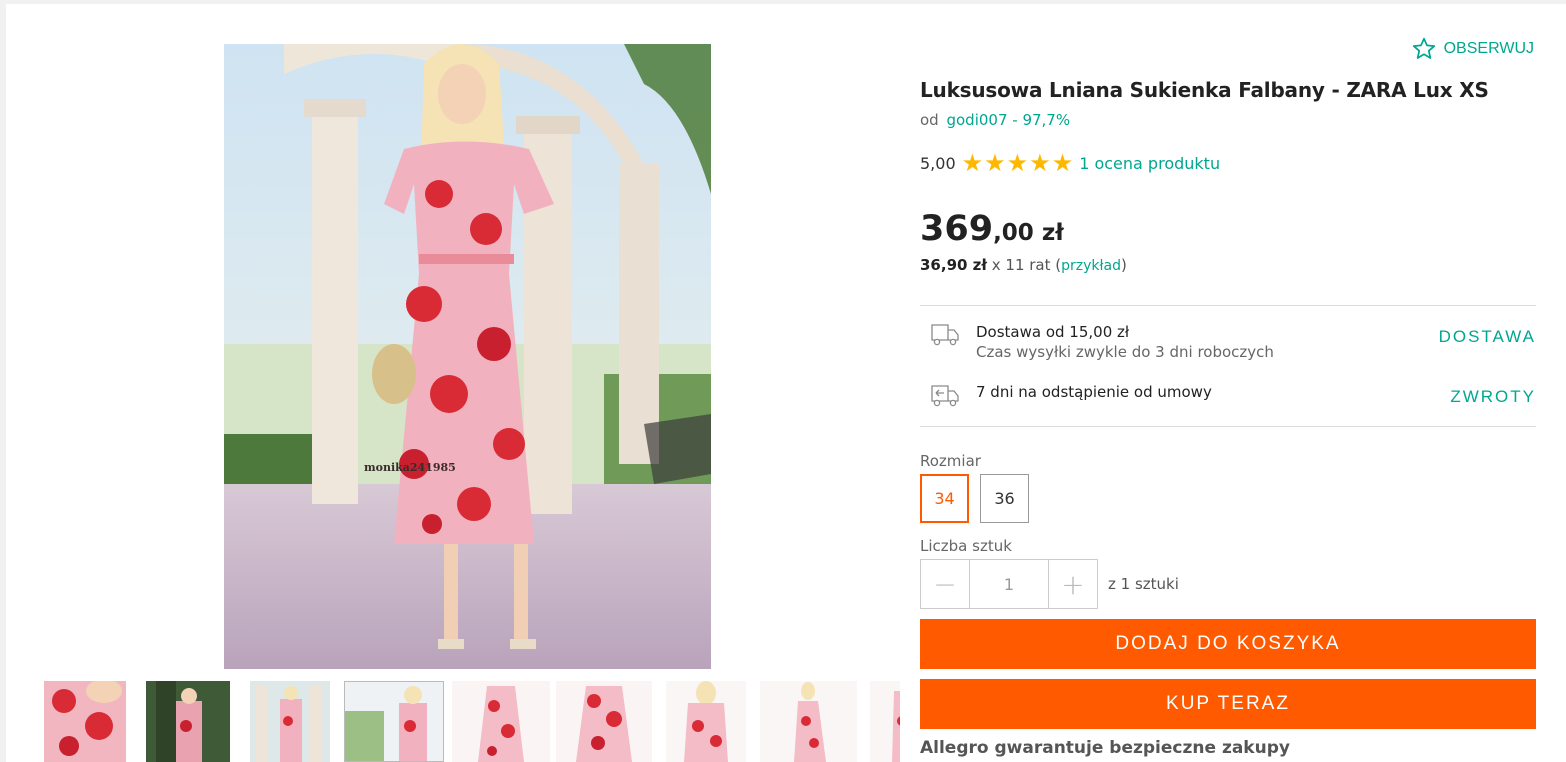 This screenshot has height=762, width=1566. Describe the element at coordinates (957, 229) in the screenshot. I see `price-integer: 369` at that location.